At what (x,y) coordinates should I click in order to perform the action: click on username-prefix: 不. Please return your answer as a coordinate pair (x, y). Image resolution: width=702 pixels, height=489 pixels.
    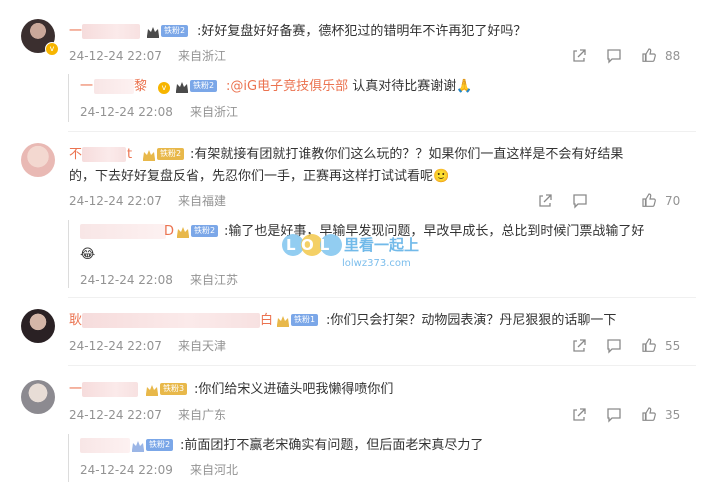
    Looking at the image, I should click on (75, 155).